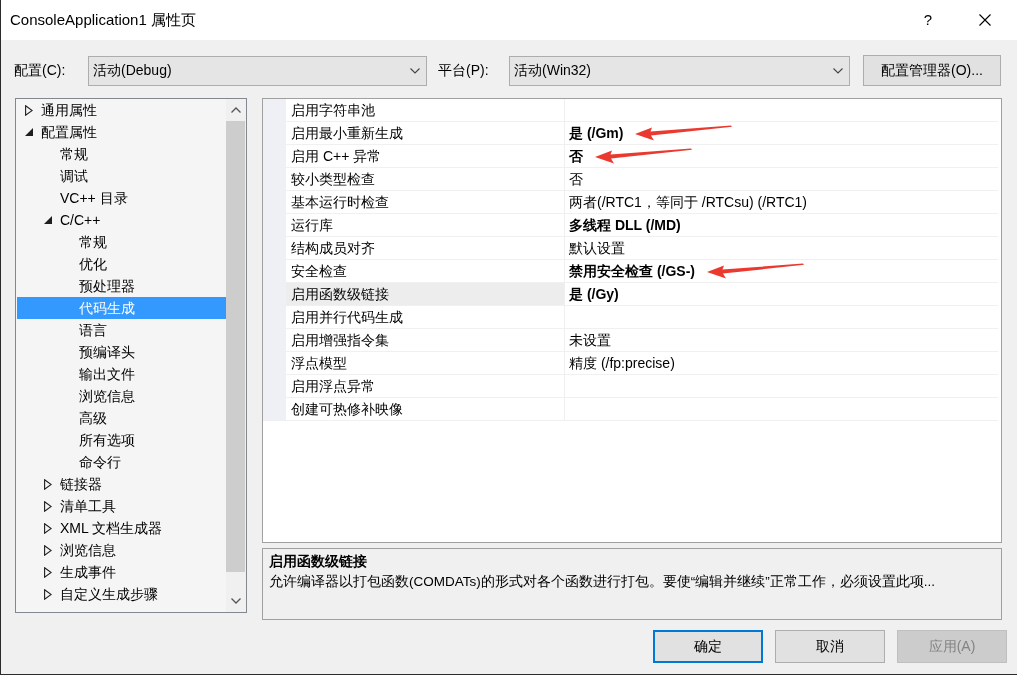 The height and width of the screenshot is (675, 1017). Describe the element at coordinates (425, 225) in the screenshot. I see `property-name: 运行库` at that location.